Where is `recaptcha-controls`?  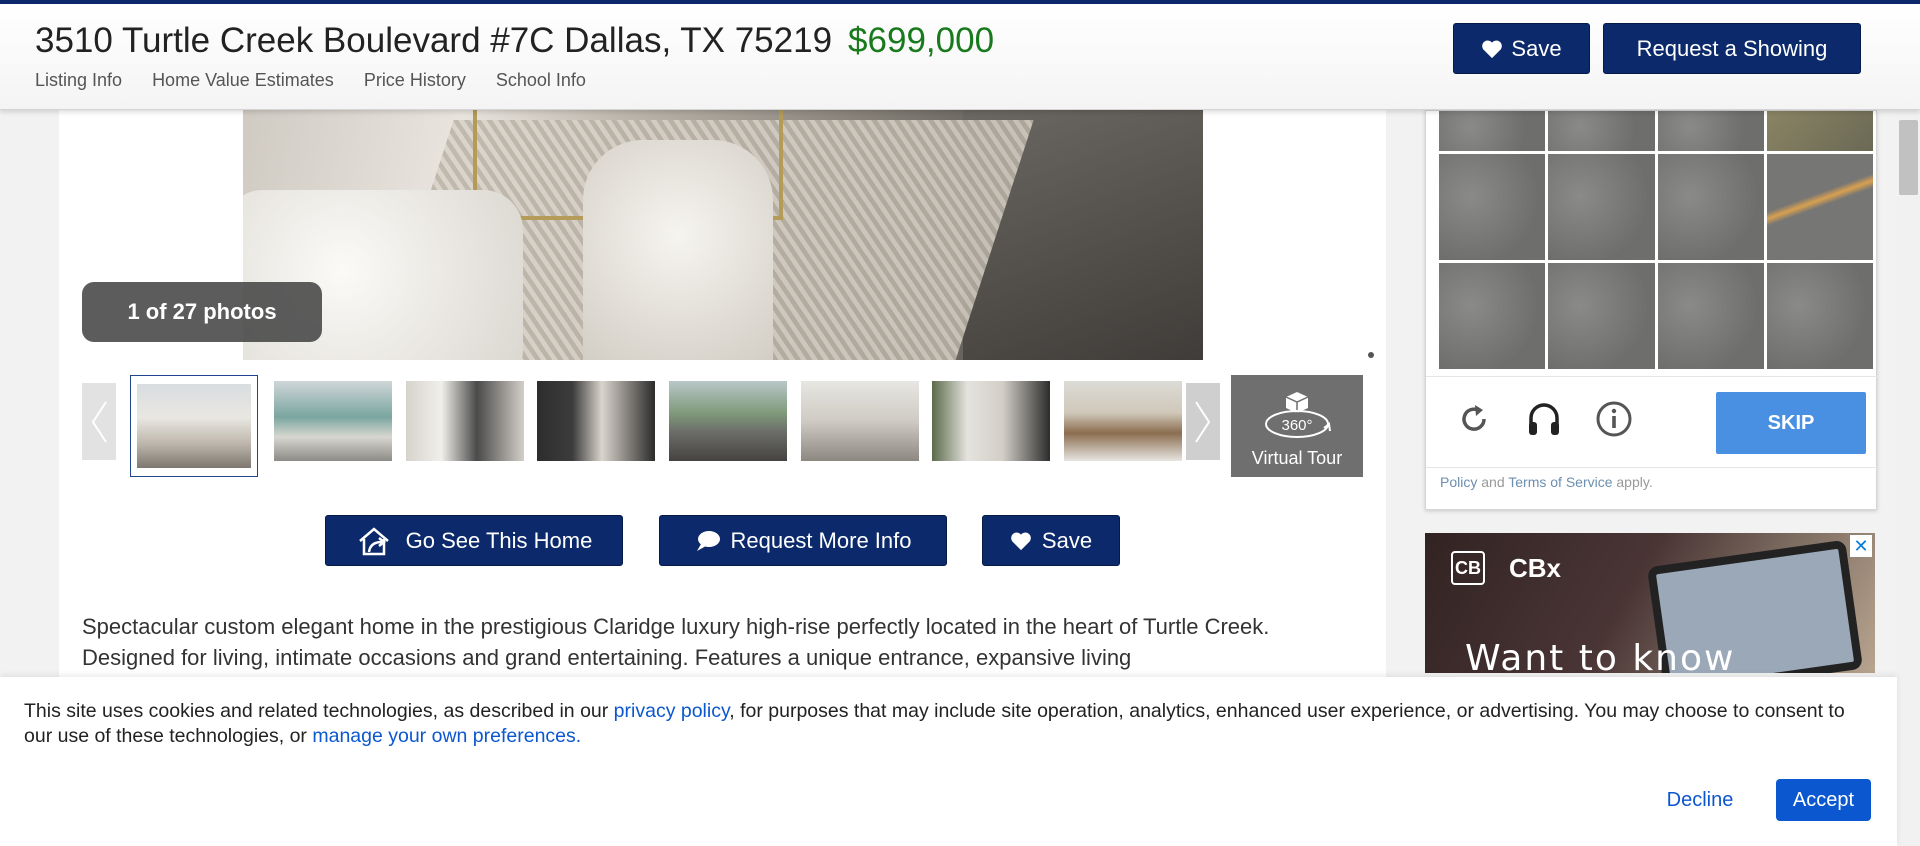
recaptcha-controls is located at coordinates (1544, 419).